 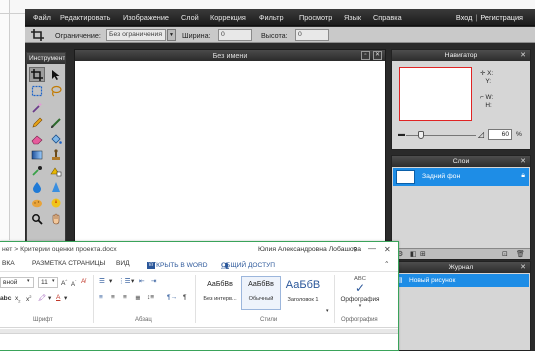 I want to click on menu-image: Изображение, so click(x=146, y=17).